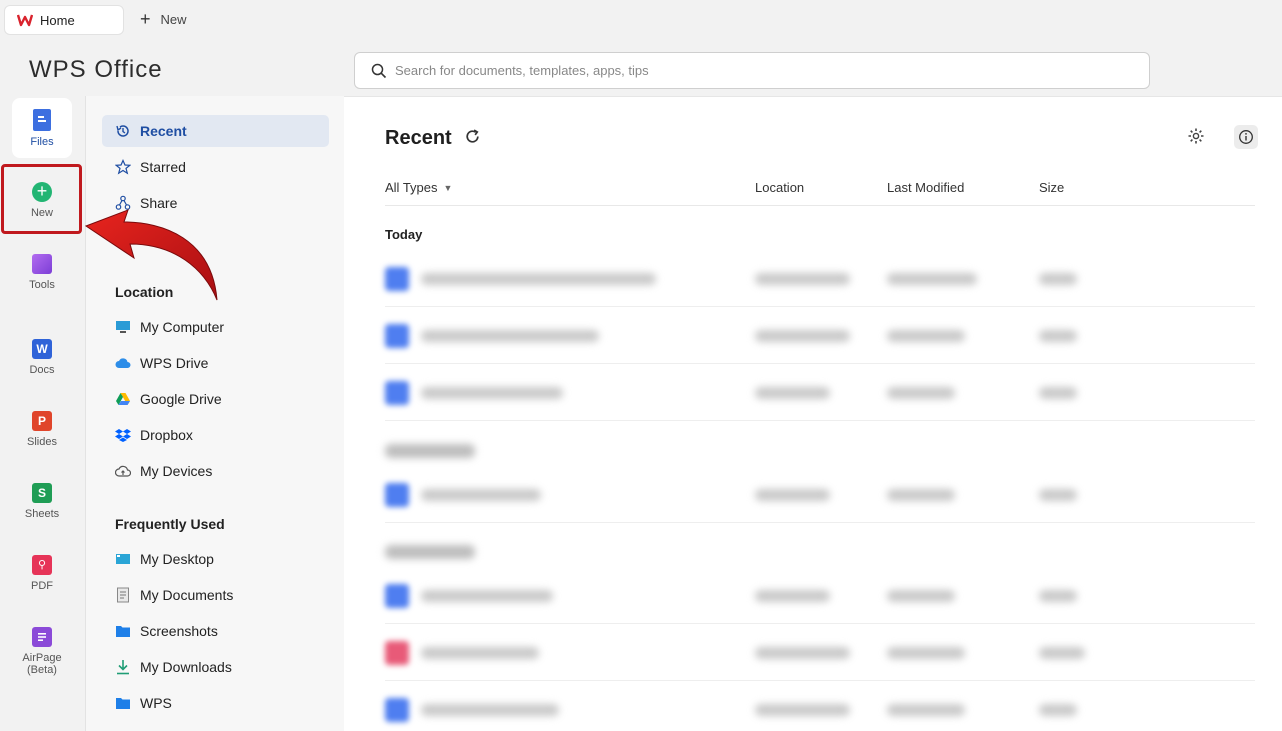 The width and height of the screenshot is (1282, 731). Describe the element at coordinates (379, 70) in the screenshot. I see `search-icon` at that location.